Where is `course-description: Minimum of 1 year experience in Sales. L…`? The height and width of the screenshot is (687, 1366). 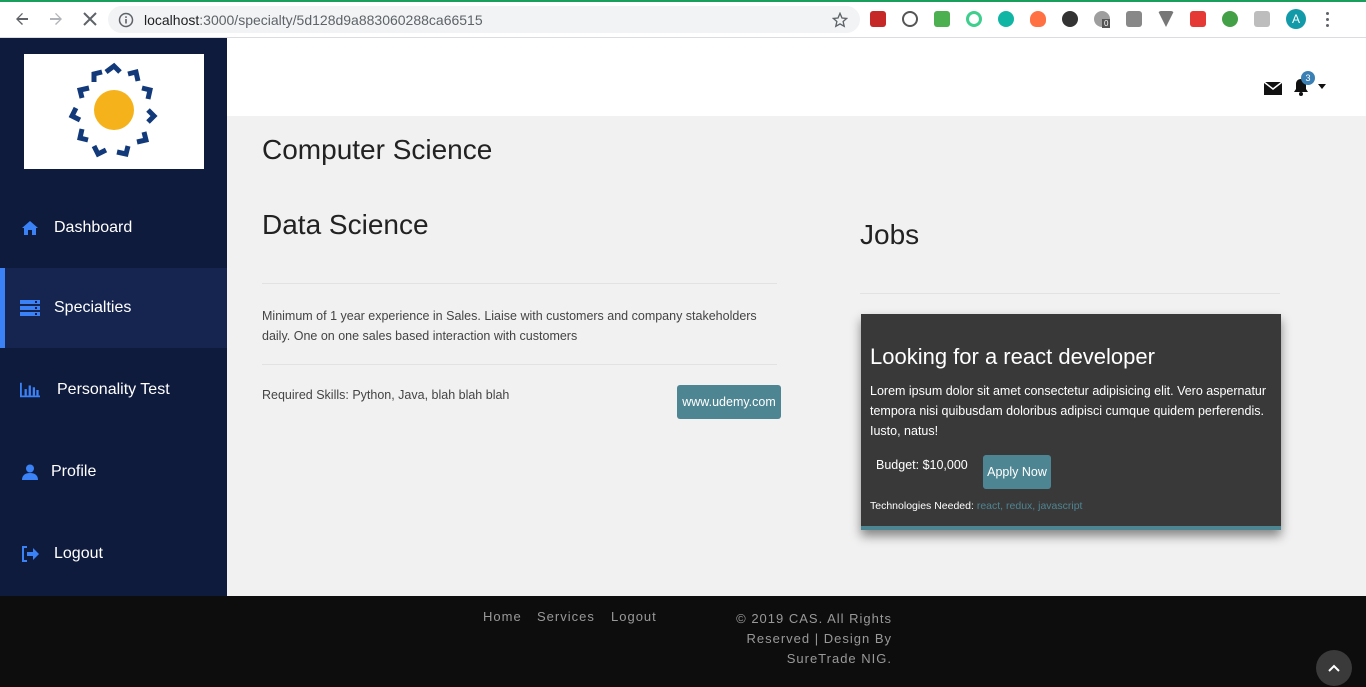 course-description: Minimum of 1 year experience in Sales. L… is located at coordinates (509, 326).